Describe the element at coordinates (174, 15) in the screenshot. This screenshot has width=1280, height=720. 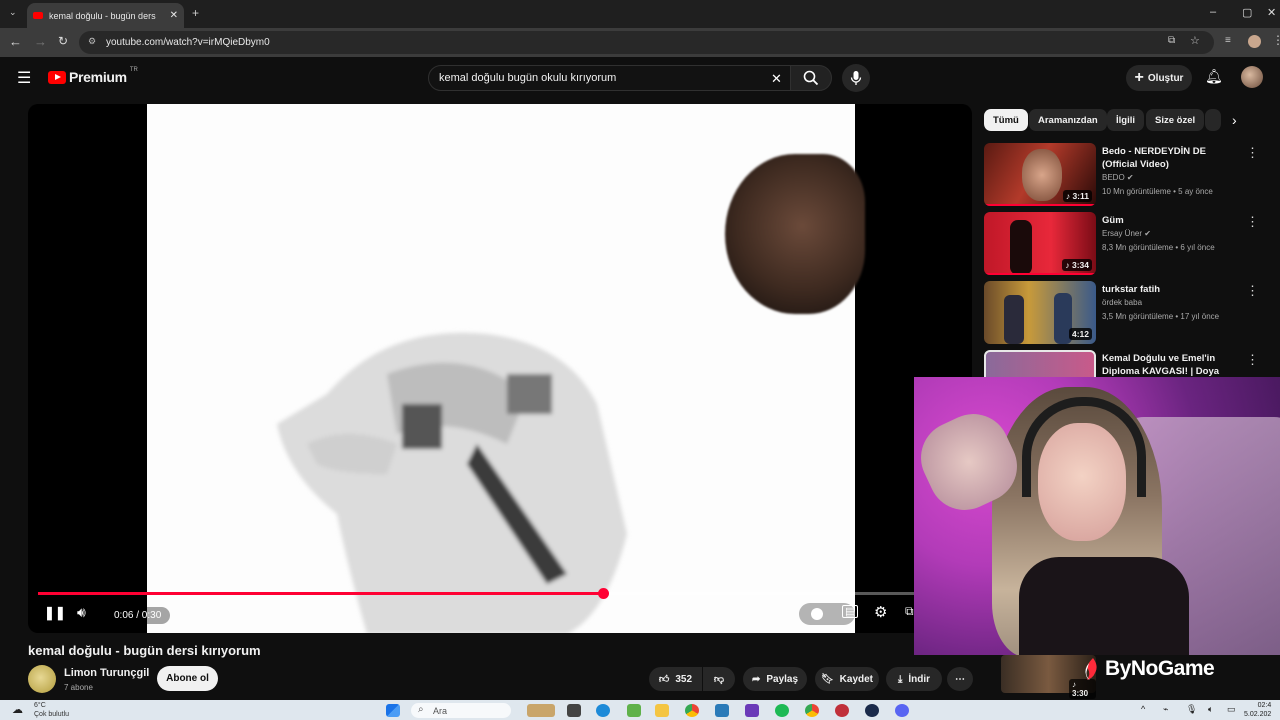
I see `tab-close-icon: ✕` at that location.